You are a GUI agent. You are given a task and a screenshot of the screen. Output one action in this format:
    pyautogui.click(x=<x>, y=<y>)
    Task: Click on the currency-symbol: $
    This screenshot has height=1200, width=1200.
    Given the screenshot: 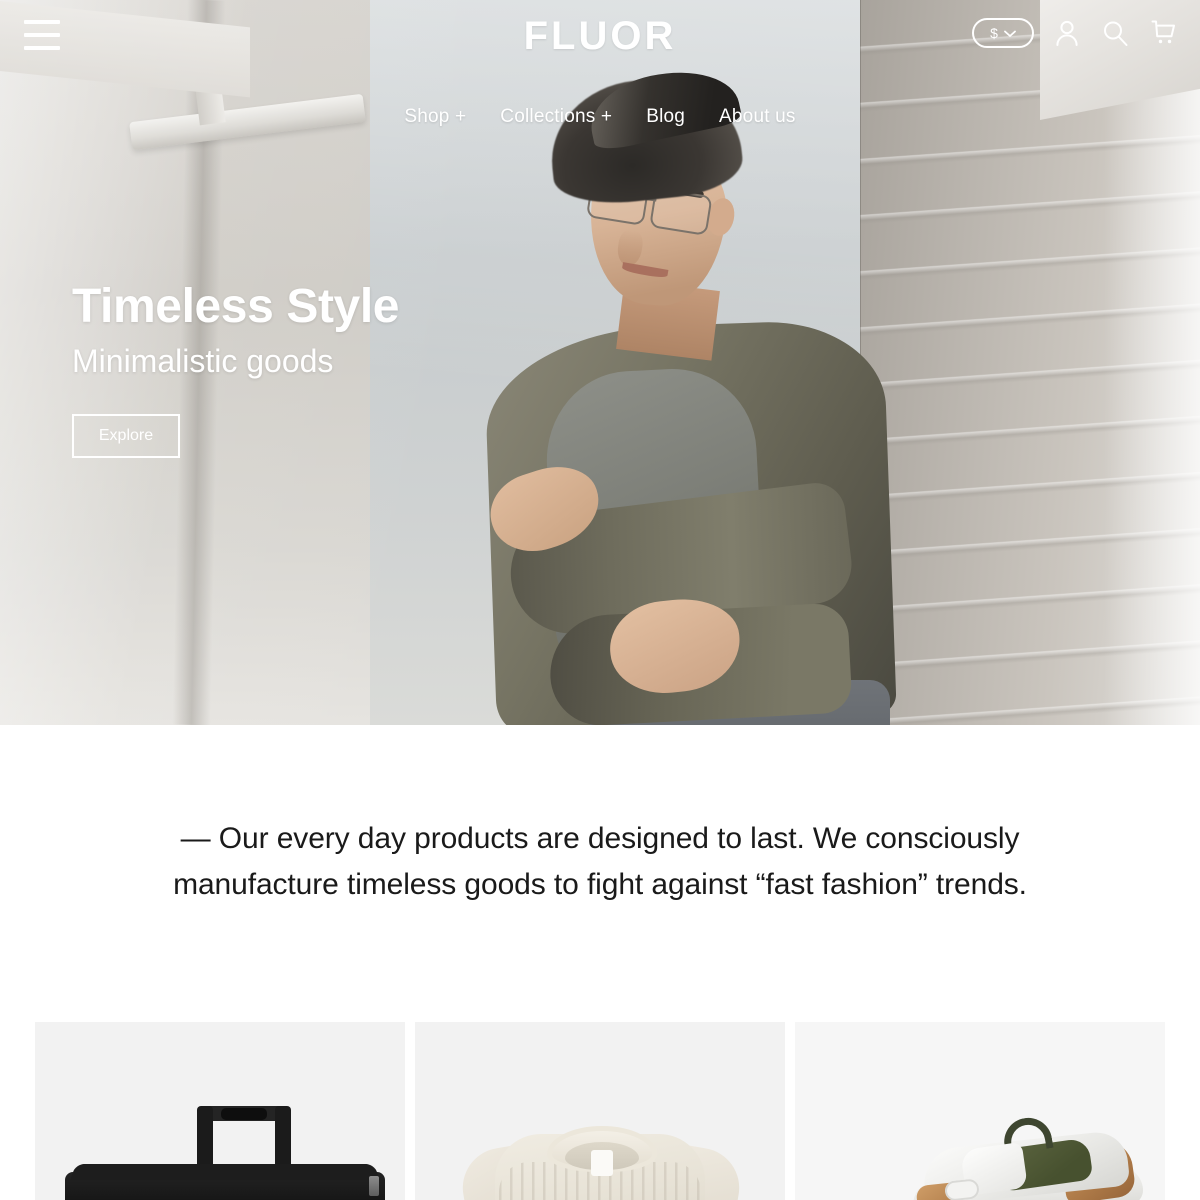 What is the action you would take?
    pyautogui.click(x=994, y=33)
    